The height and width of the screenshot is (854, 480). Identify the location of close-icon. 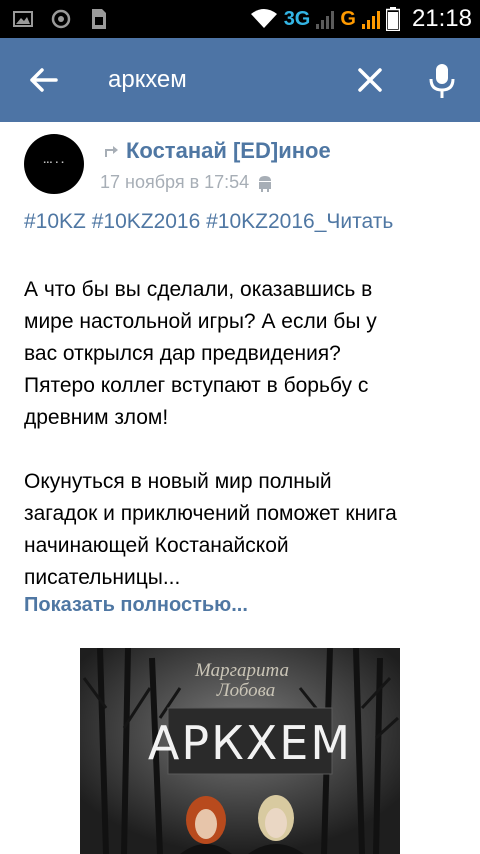
(370, 80).